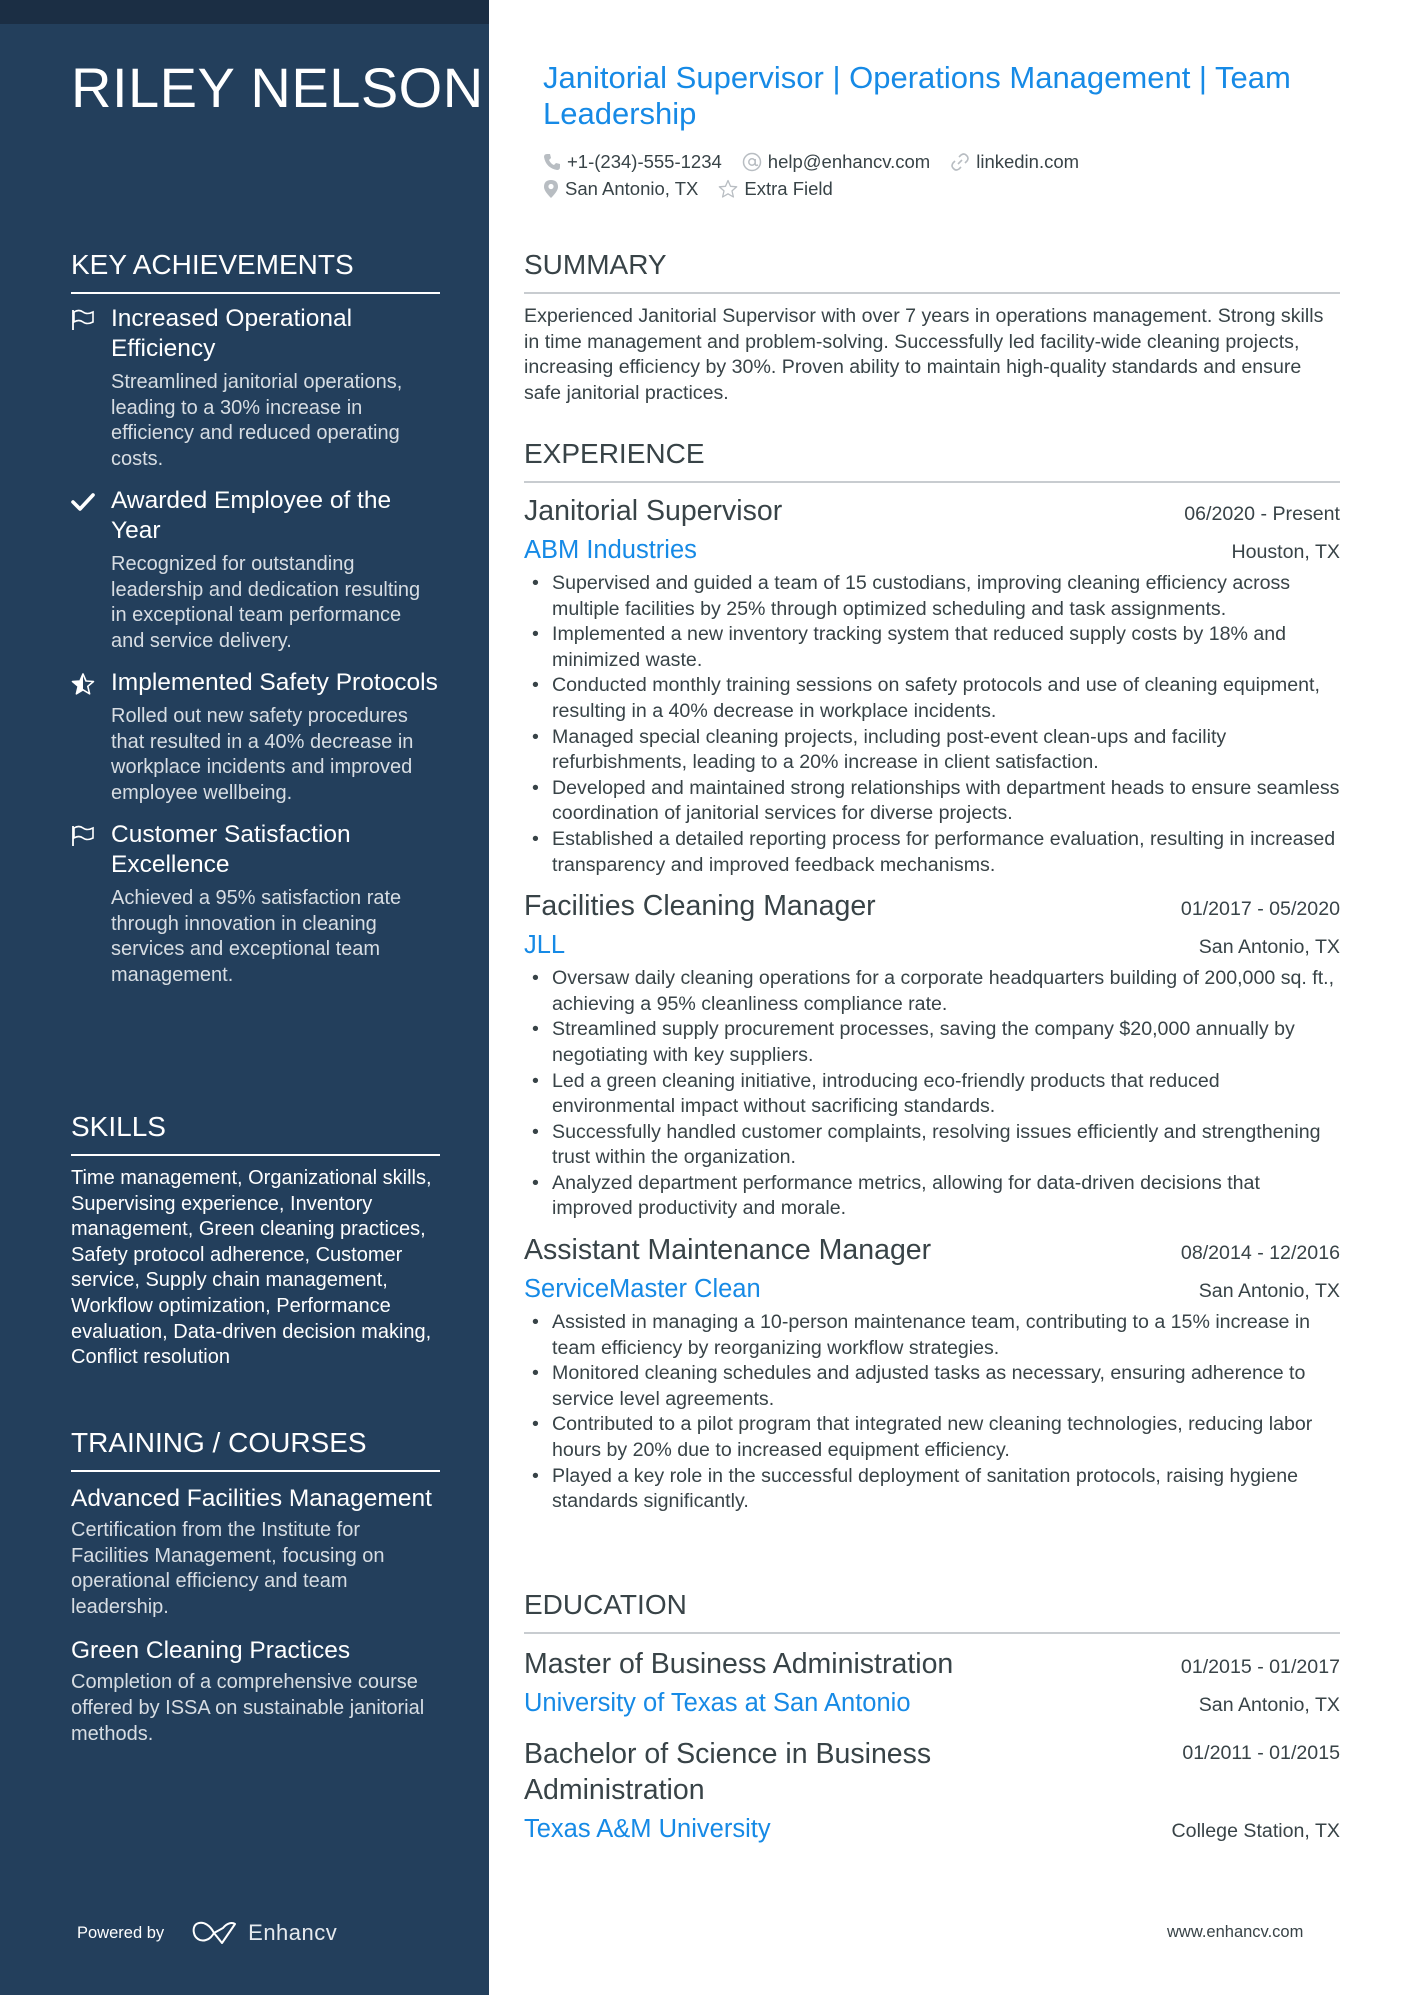 The width and height of the screenshot is (1410, 1995). Describe the element at coordinates (84, 502) in the screenshot. I see `check-icon` at that location.